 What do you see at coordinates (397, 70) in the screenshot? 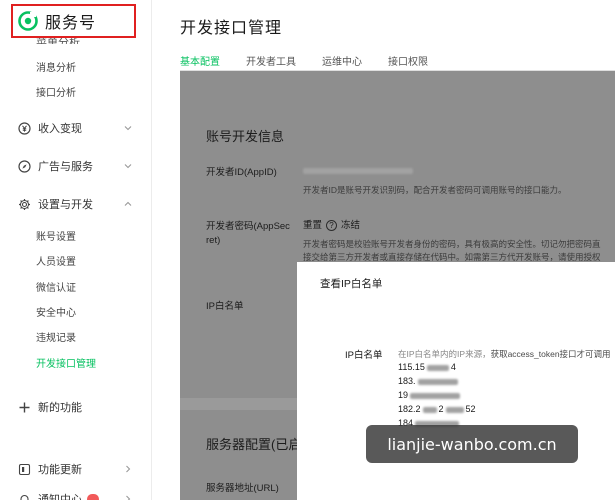
I see `tab-divider` at bounding box center [397, 70].